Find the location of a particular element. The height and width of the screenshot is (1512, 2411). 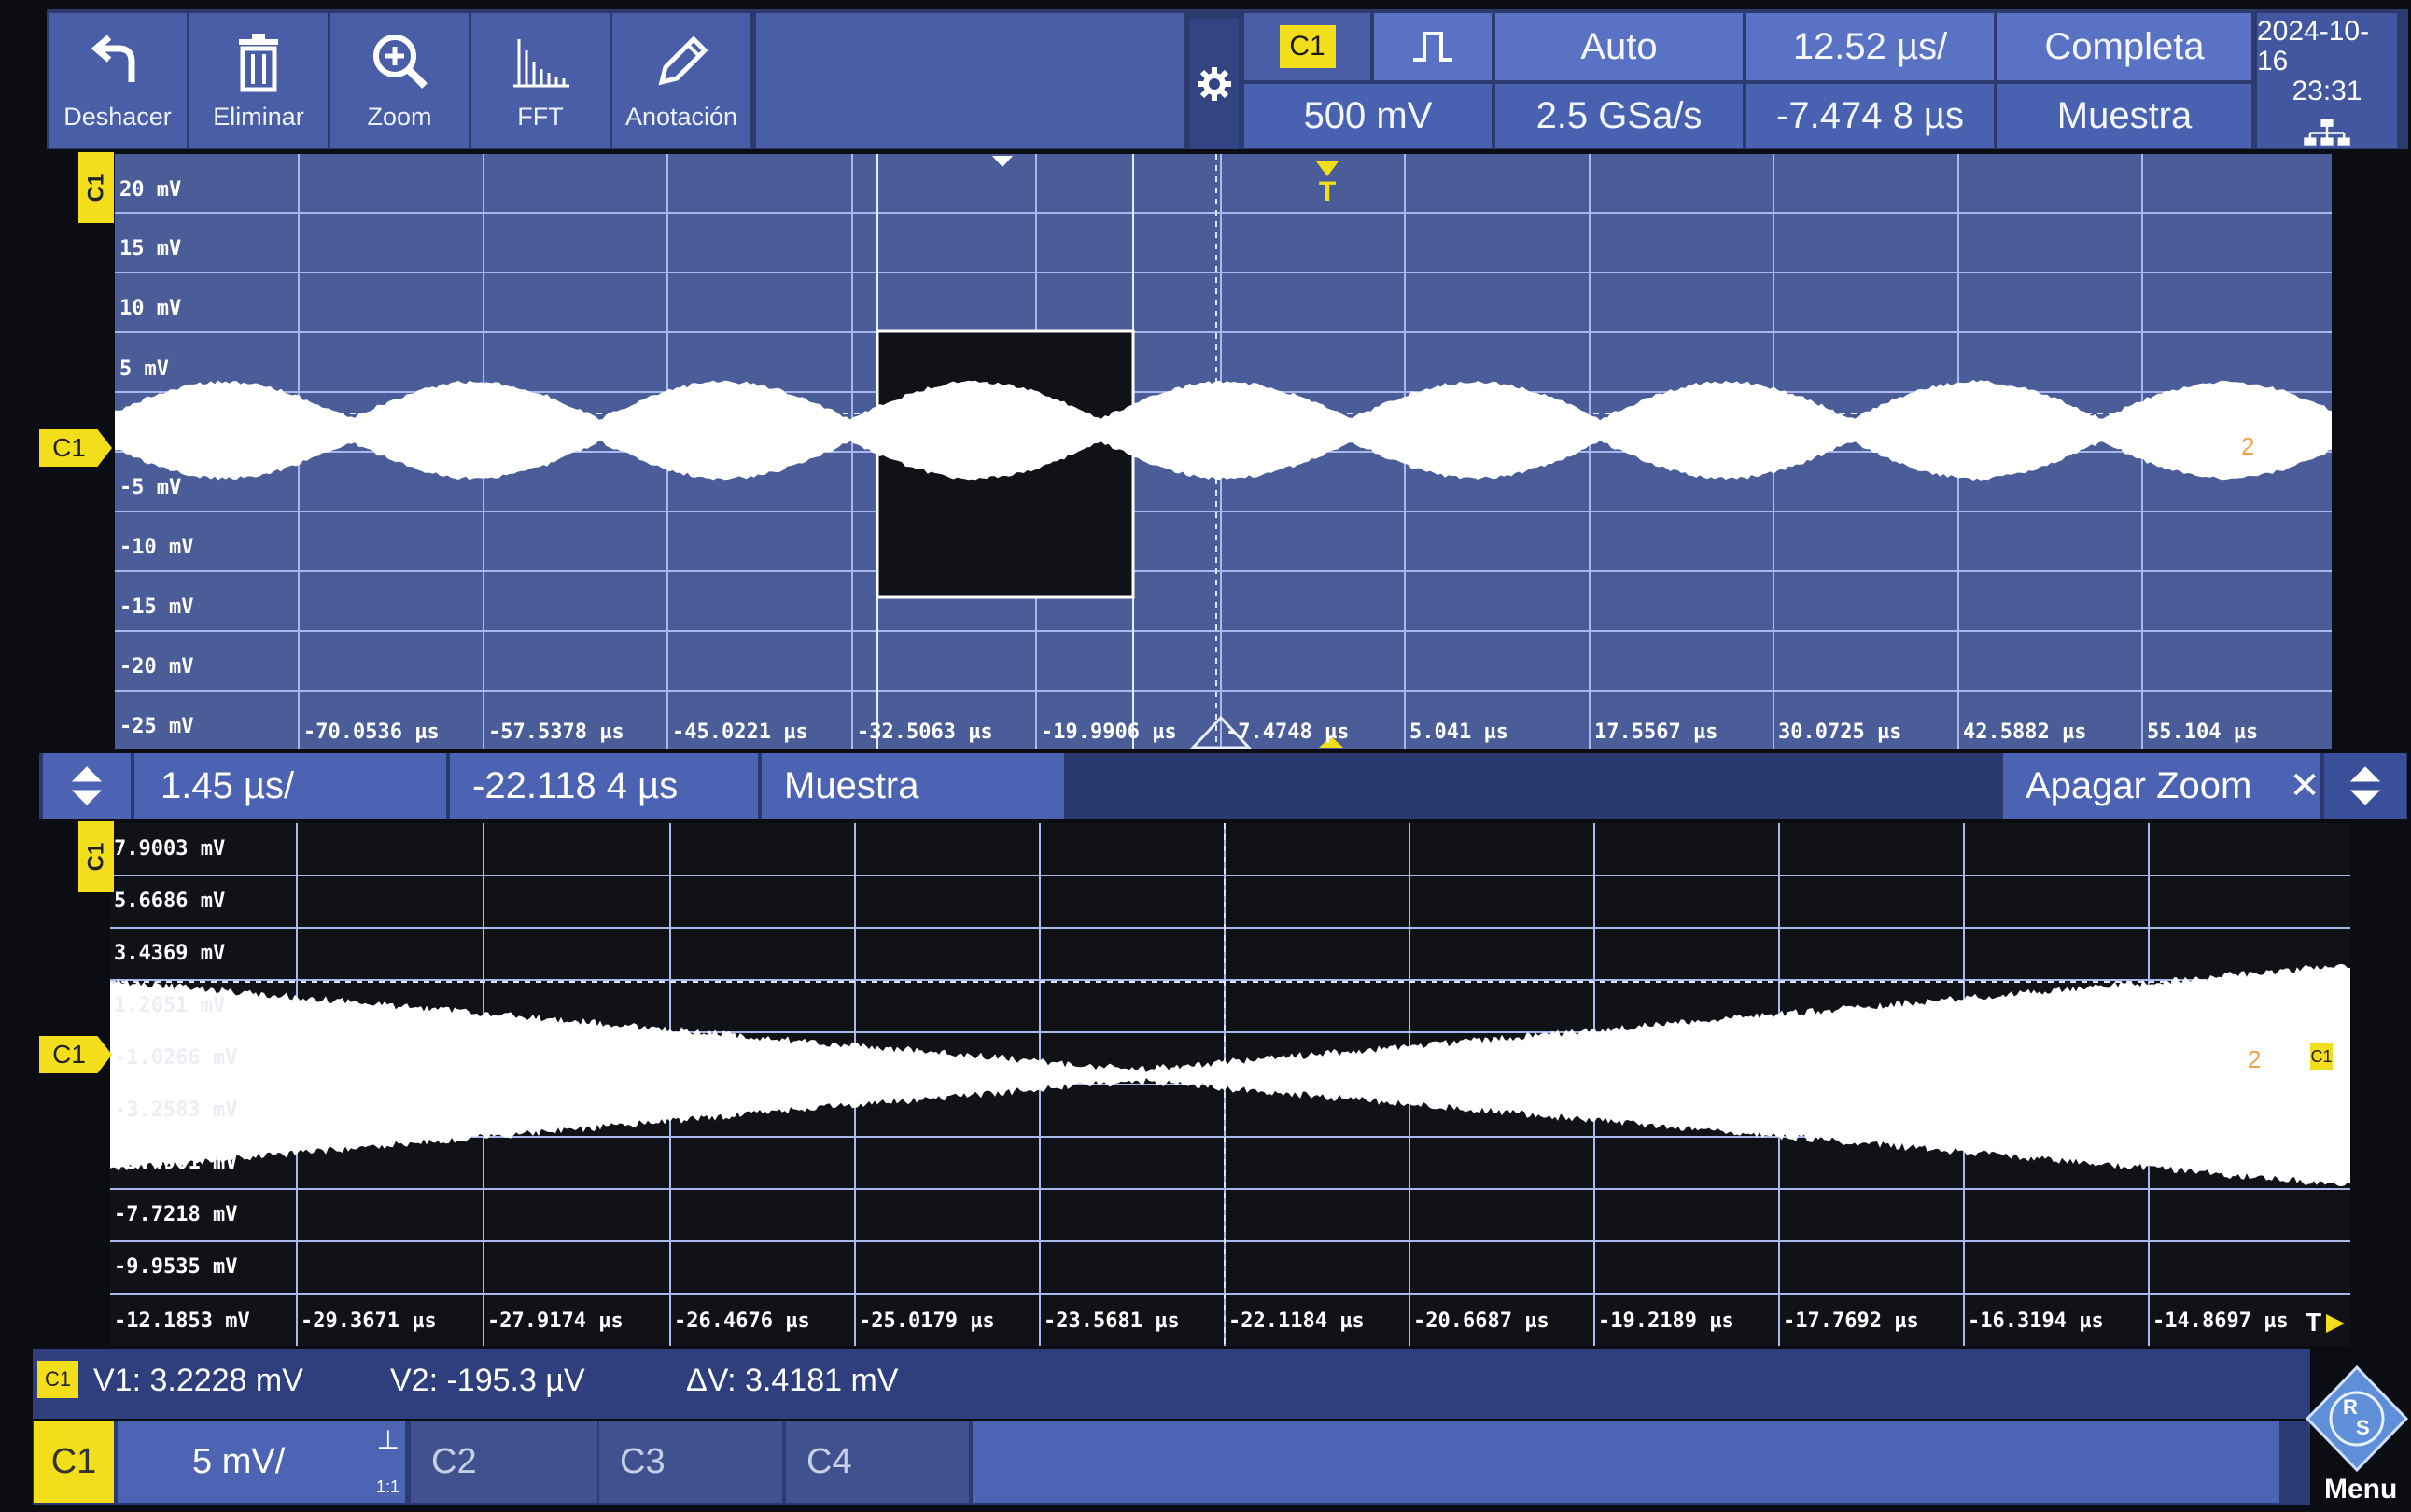

zoom-off-button: Apagar Zoom ✕ is located at coordinates (2161, 786).